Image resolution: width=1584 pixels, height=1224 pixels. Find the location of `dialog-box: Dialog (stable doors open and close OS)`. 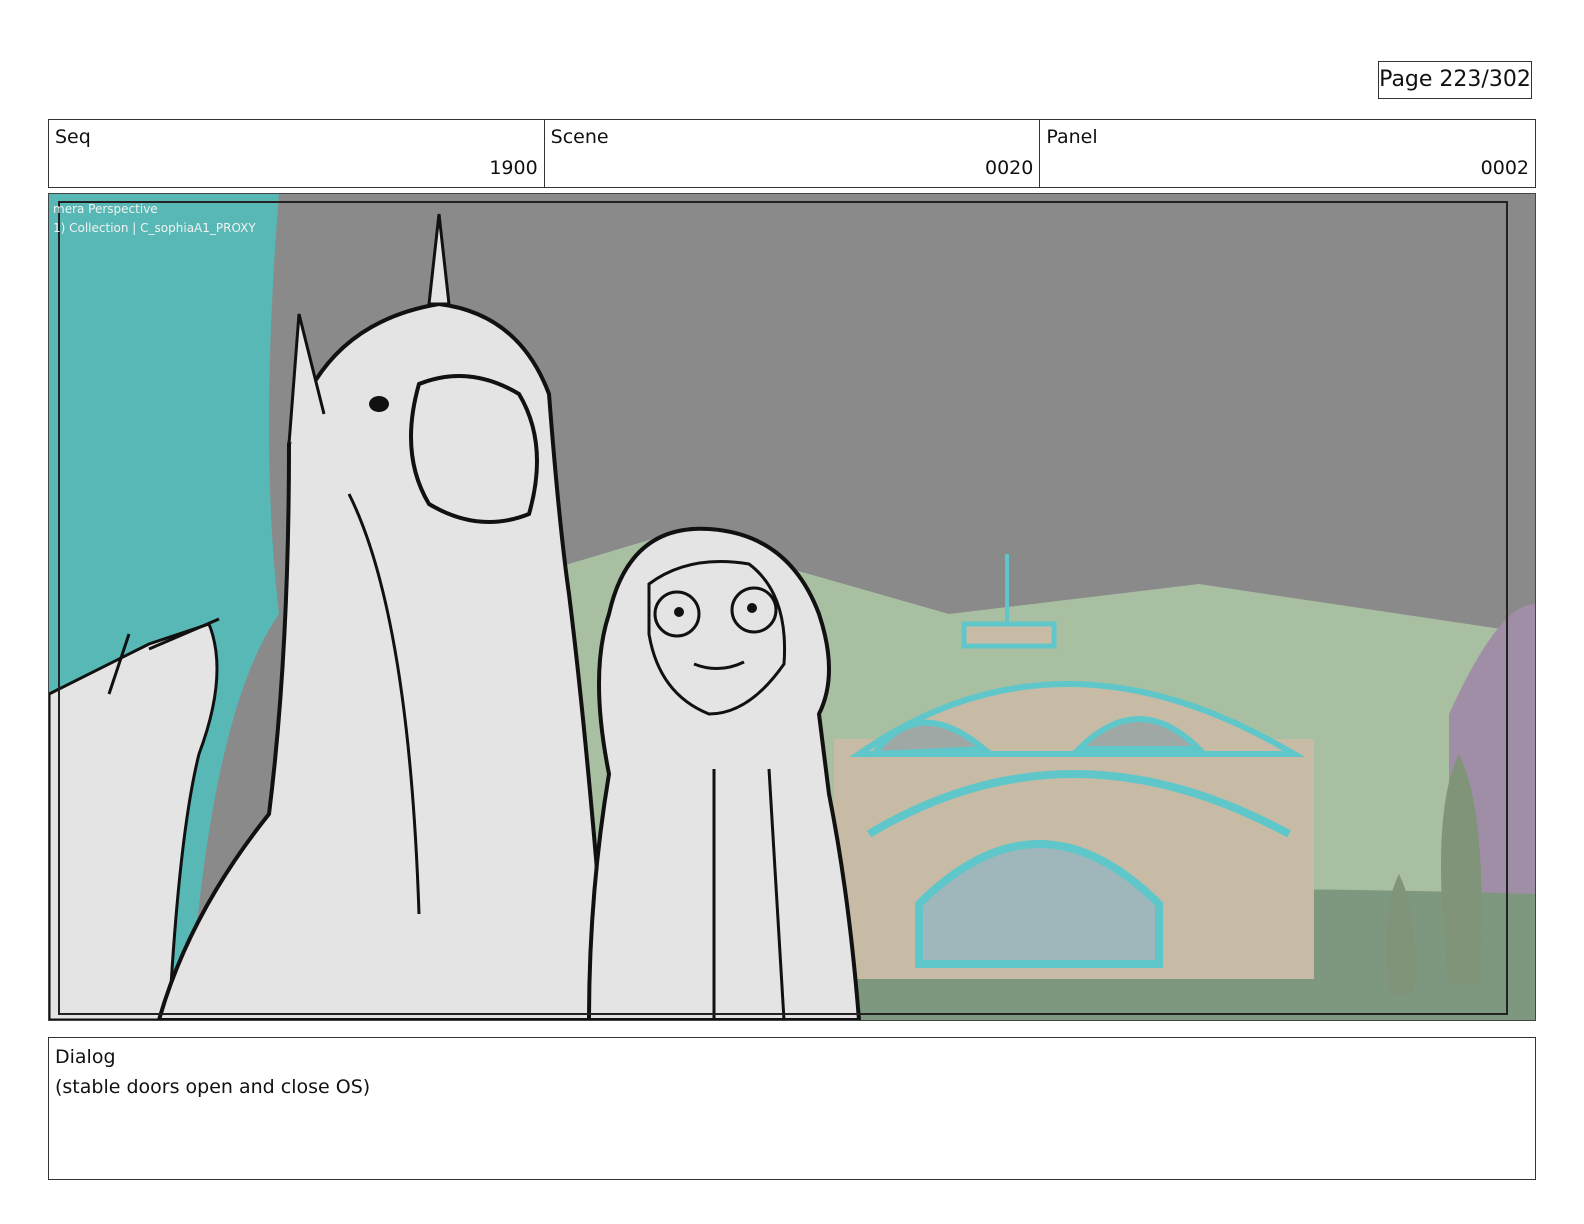

dialog-box: Dialog (stable doors open and close OS) is located at coordinates (792, 1108).